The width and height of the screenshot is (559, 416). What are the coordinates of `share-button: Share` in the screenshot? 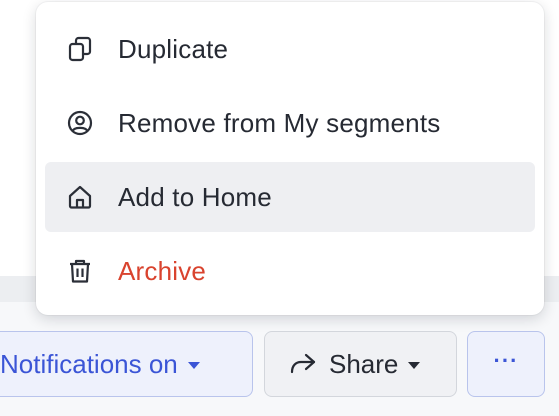 It's located at (360, 364).